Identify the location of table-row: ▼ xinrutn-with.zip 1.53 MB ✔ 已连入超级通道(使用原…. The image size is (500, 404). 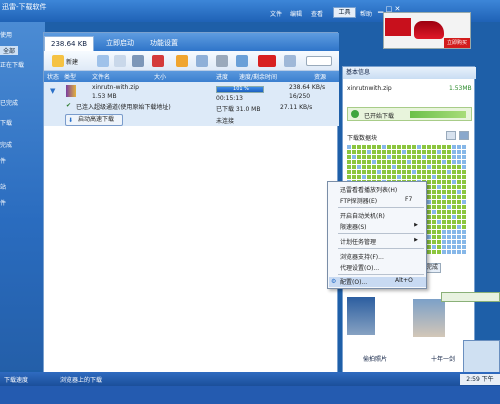
(191, 104).